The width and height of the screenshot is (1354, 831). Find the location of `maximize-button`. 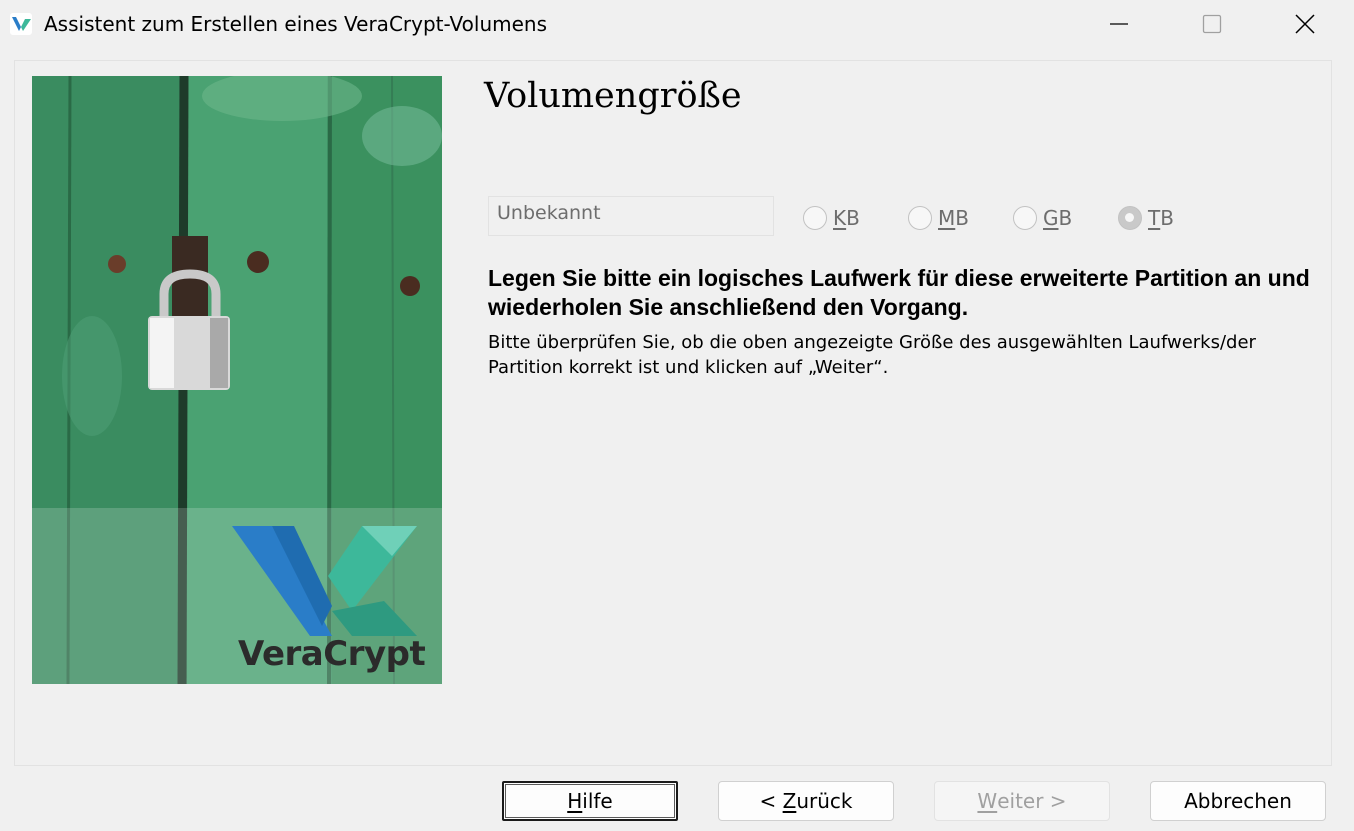

maximize-button is located at coordinates (1212, 24).